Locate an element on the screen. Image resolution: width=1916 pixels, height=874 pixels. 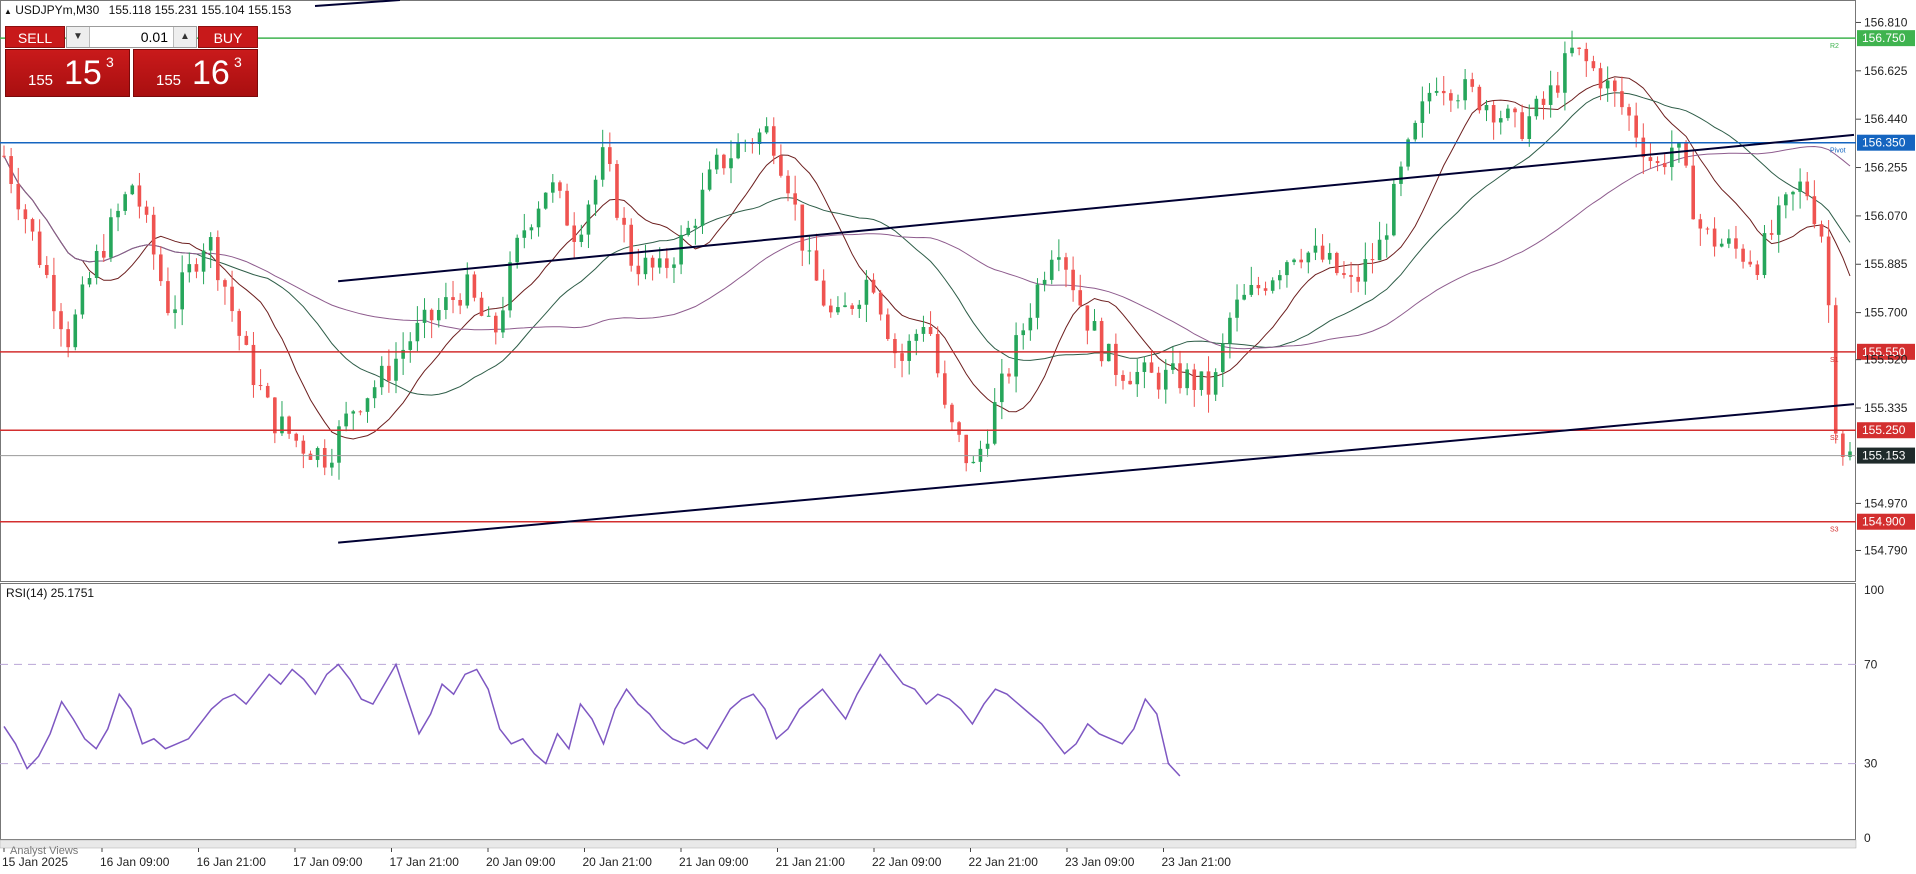
analyst-views-tab: Analyst Views is located at coordinates (44, 851).